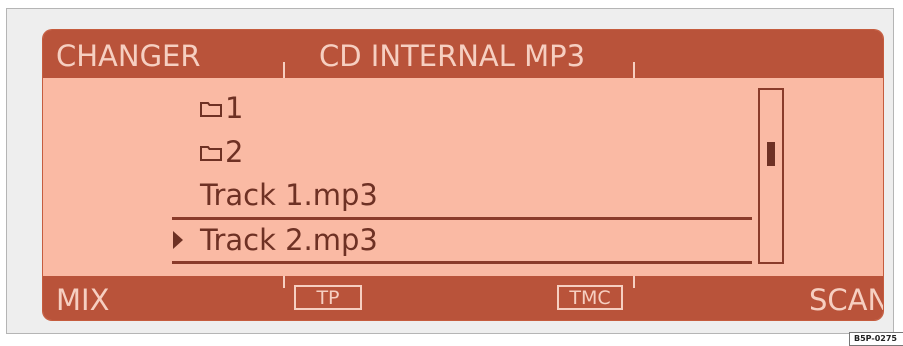 Image resolution: width=903 pixels, height=346 pixels. Describe the element at coordinates (462, 262) in the screenshot. I see `selection-bottom-rule` at that location.